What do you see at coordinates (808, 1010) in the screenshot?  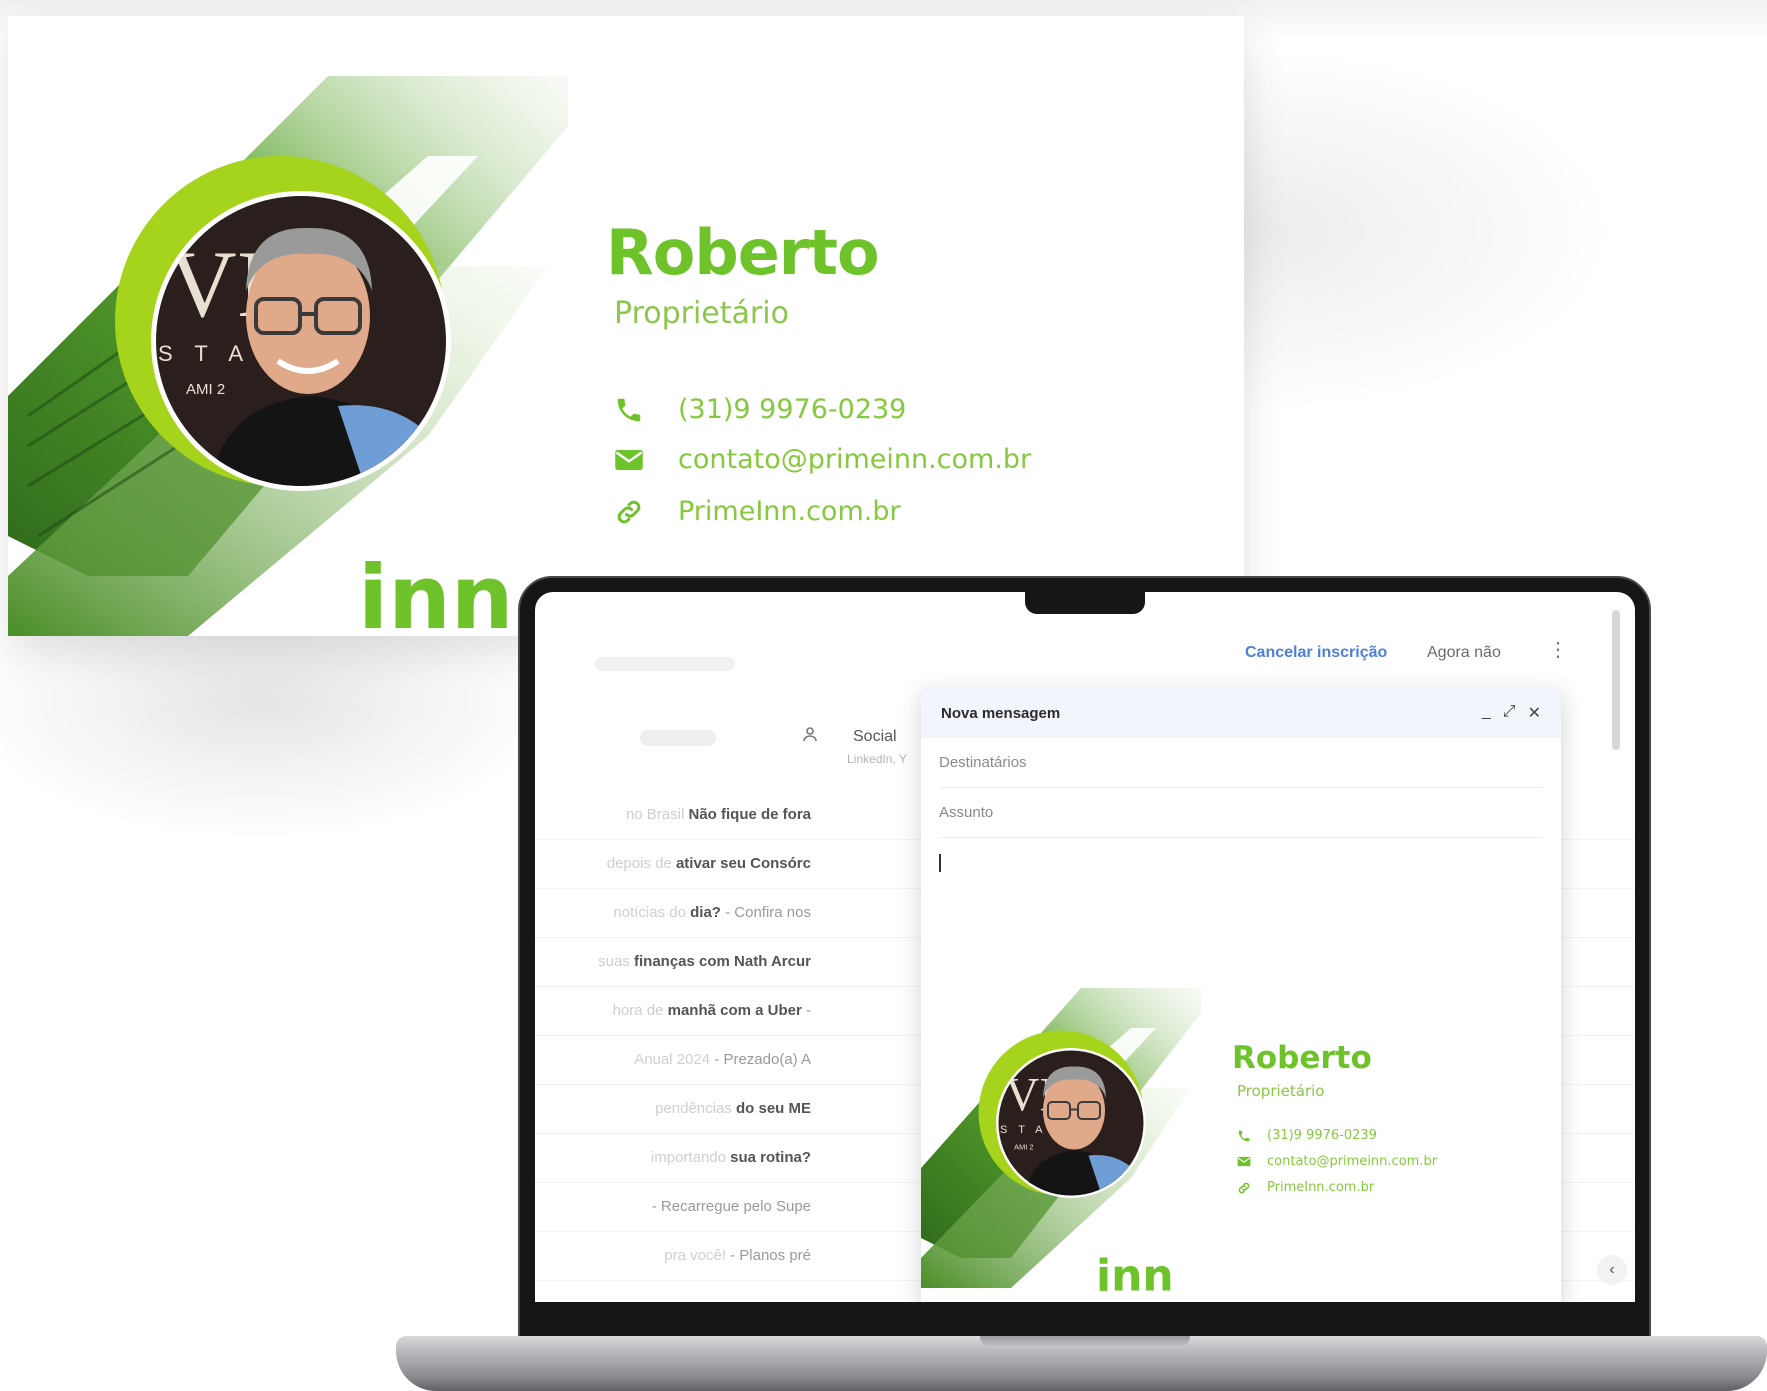 I see `email-snippet-preview: -` at bounding box center [808, 1010].